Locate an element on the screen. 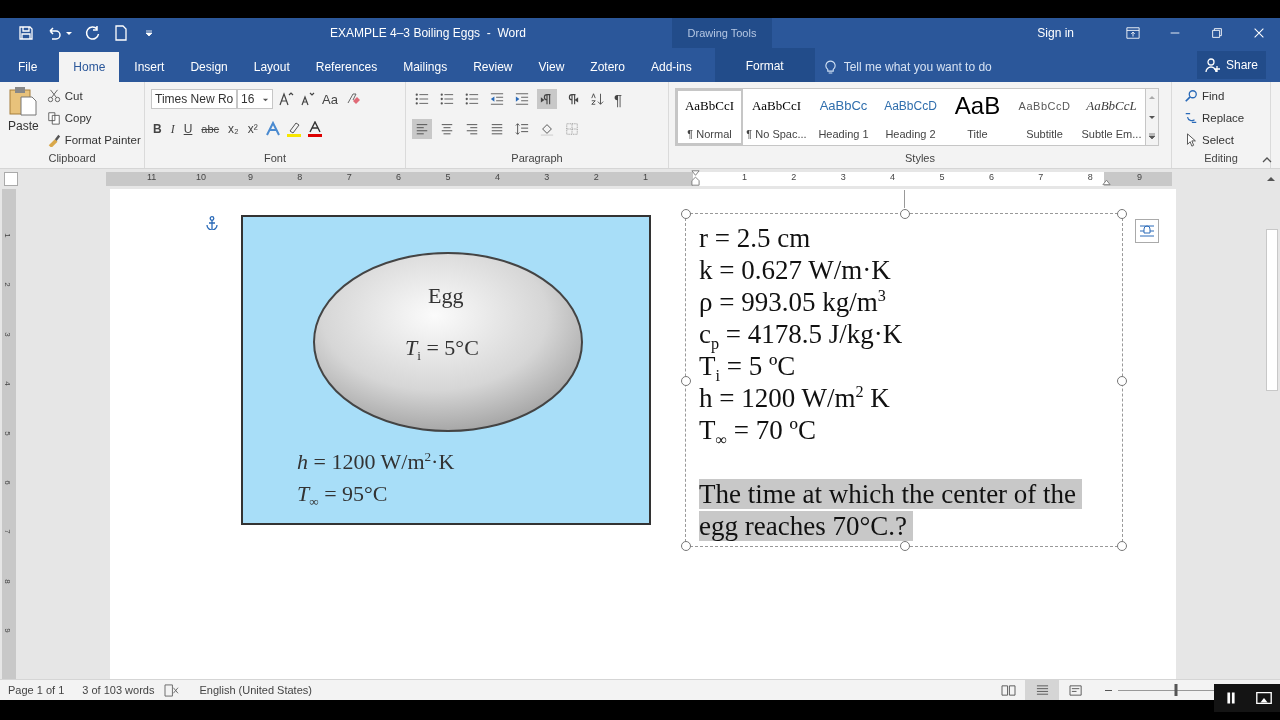  ribbon-tab: View is located at coordinates (551, 67).